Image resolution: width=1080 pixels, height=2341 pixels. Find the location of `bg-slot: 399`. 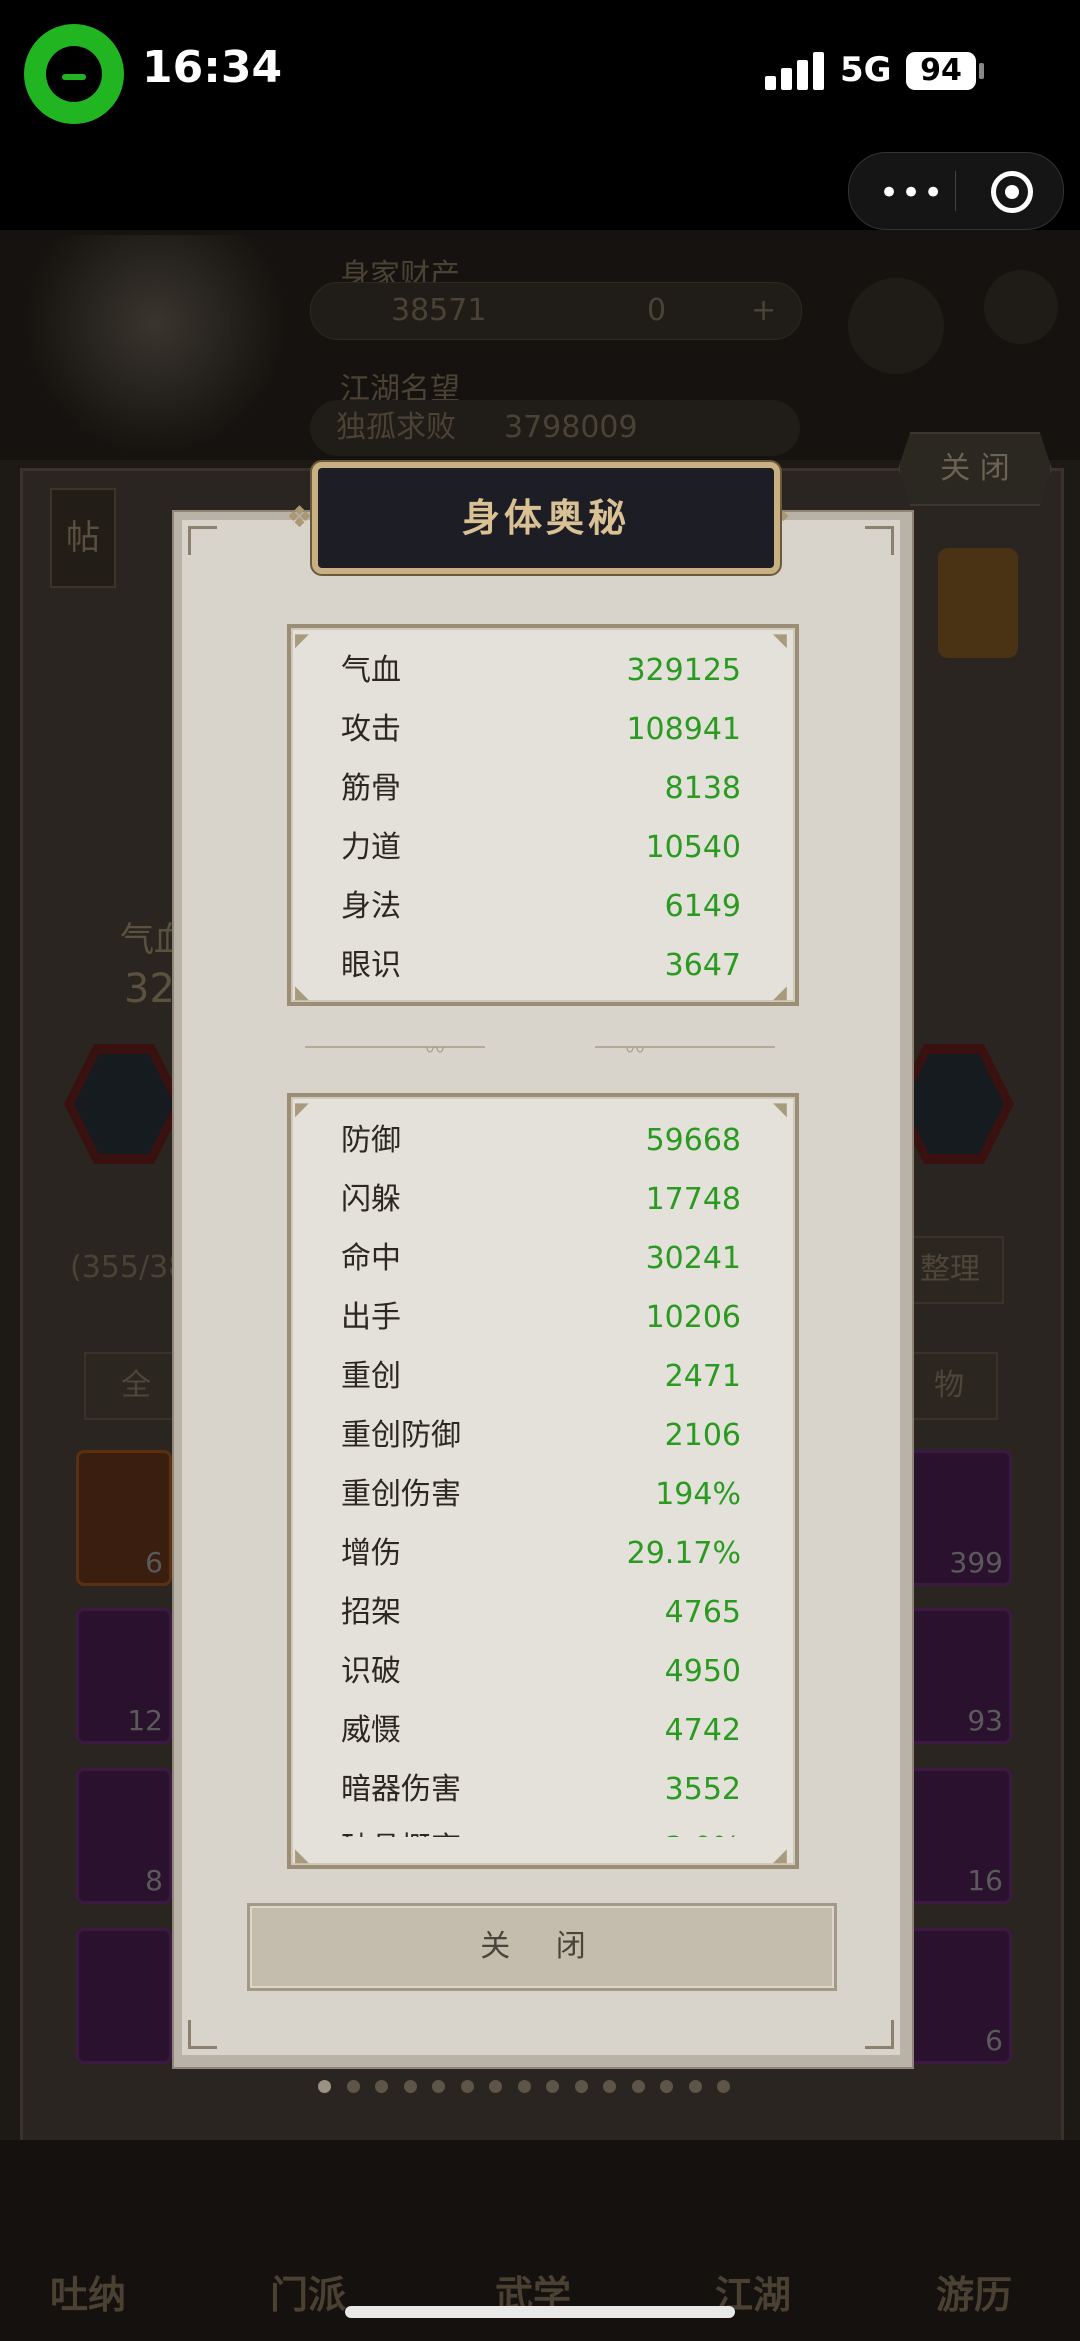

bg-slot: 399 is located at coordinates (959, 1518).